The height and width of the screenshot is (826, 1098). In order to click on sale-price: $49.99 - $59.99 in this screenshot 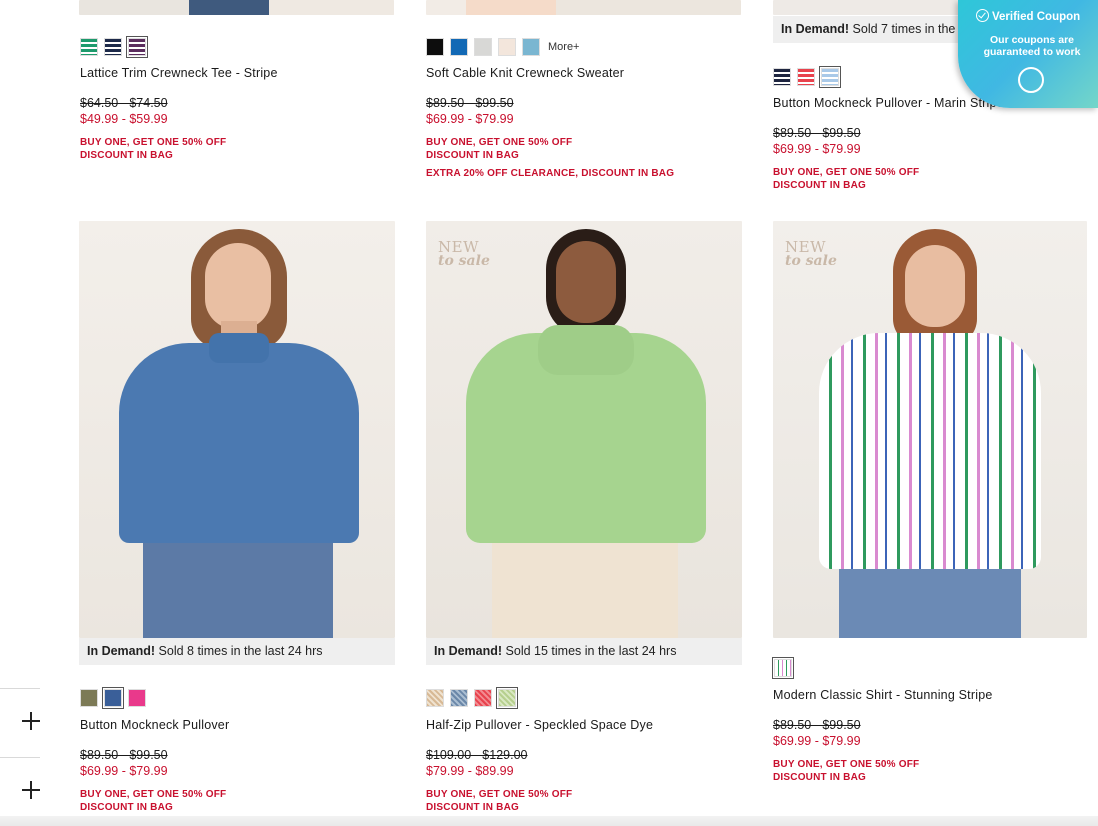, I will do `click(124, 119)`.